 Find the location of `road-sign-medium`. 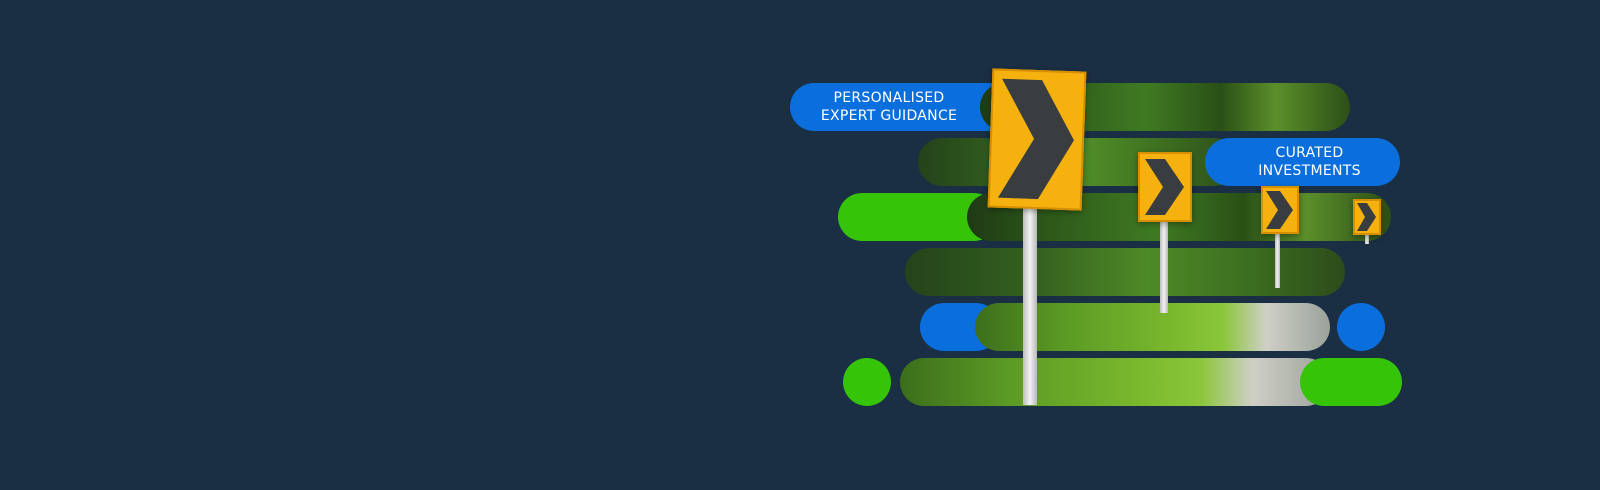

road-sign-medium is located at coordinates (1165, 187).